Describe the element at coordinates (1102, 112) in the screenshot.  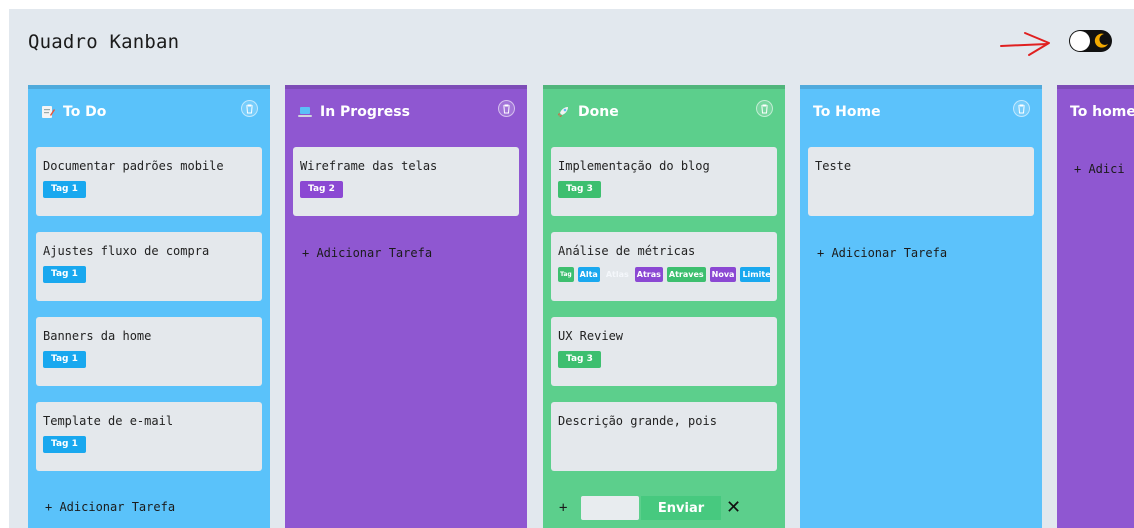
I see `column-title: To home` at that location.